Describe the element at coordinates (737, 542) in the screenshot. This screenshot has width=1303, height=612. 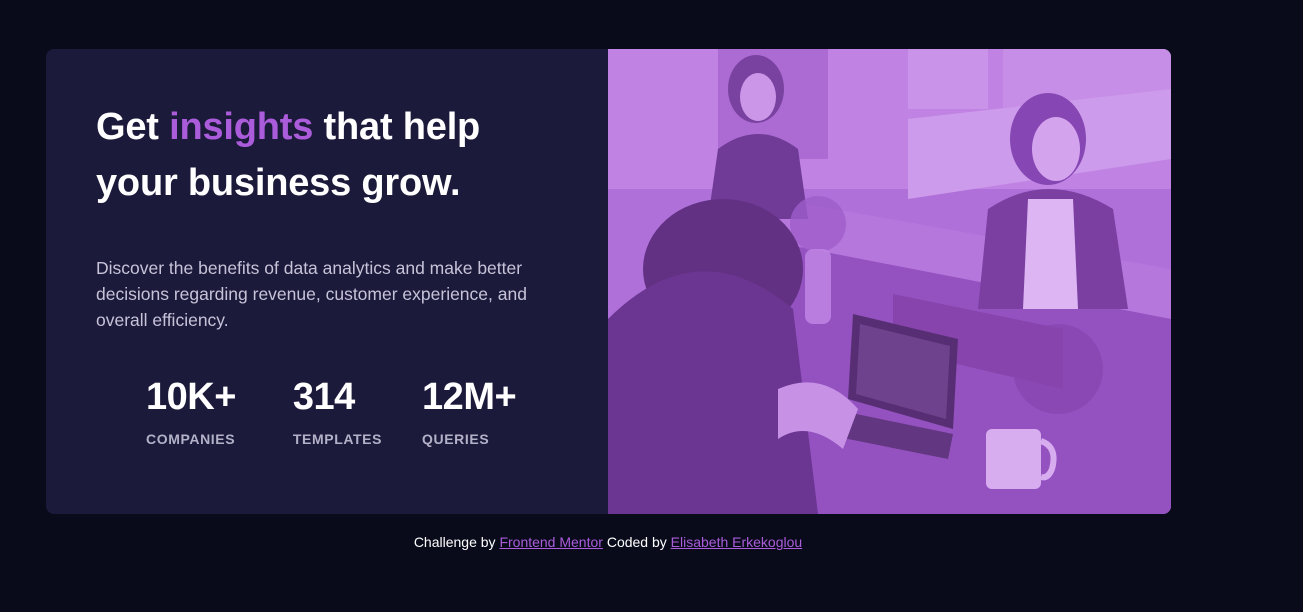
I see `author-link: Elisabeth Erkekoglou` at that location.